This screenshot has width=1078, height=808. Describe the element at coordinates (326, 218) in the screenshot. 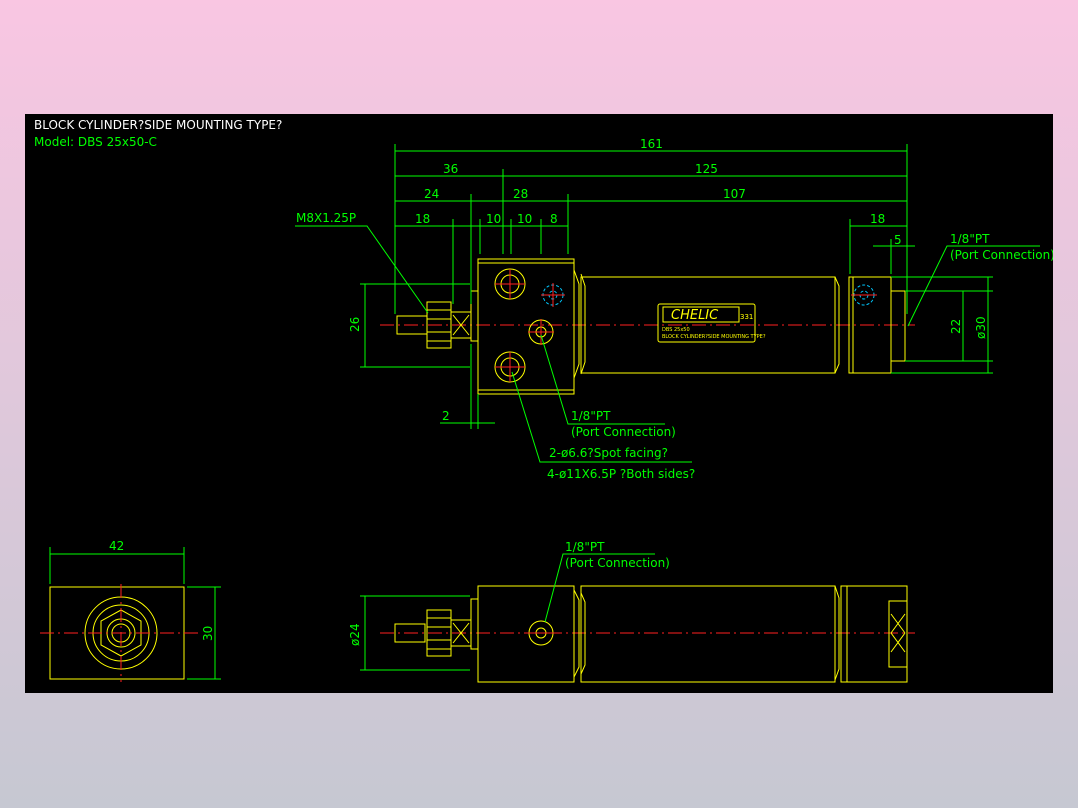

I see `callout-thread: M8X1.25P` at that location.